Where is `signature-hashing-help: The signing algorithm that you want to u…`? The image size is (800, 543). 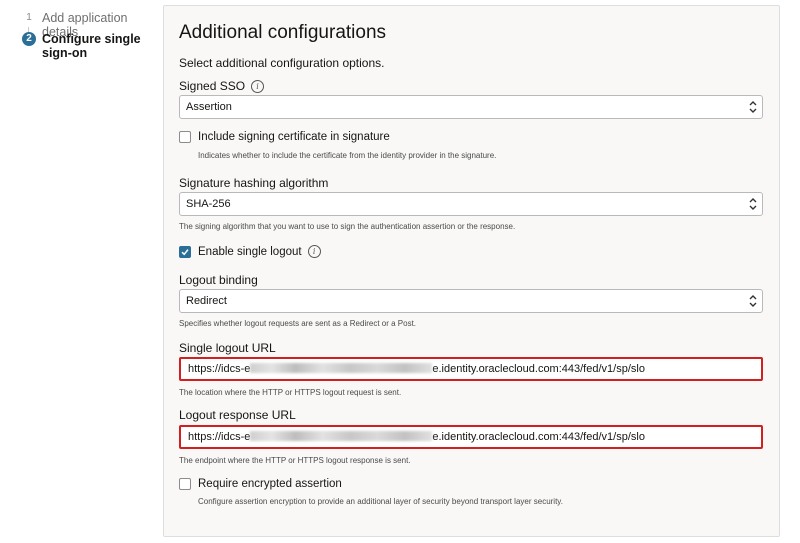
signature-hashing-help: The signing algorithm that you want to u… is located at coordinates (347, 226).